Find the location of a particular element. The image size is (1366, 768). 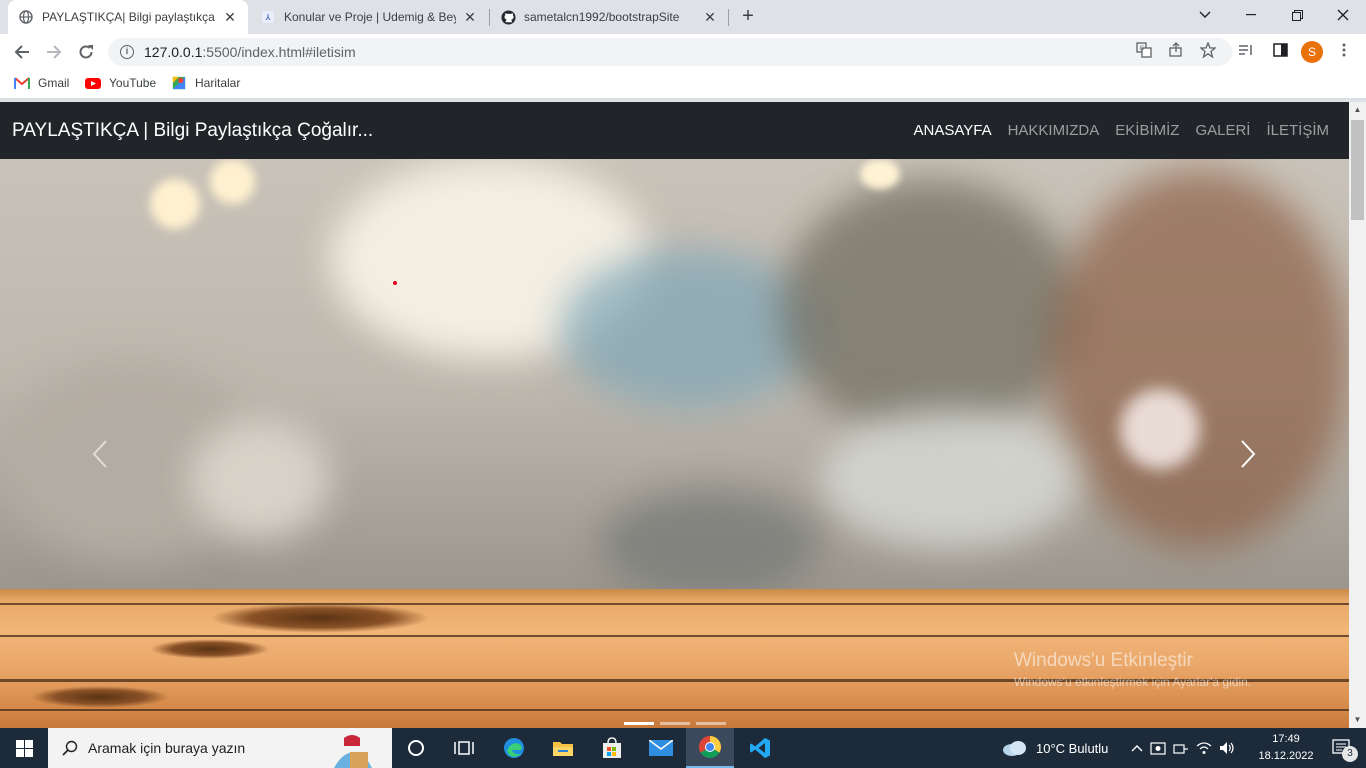

translate-icon: G is located at coordinates (1144, 50).